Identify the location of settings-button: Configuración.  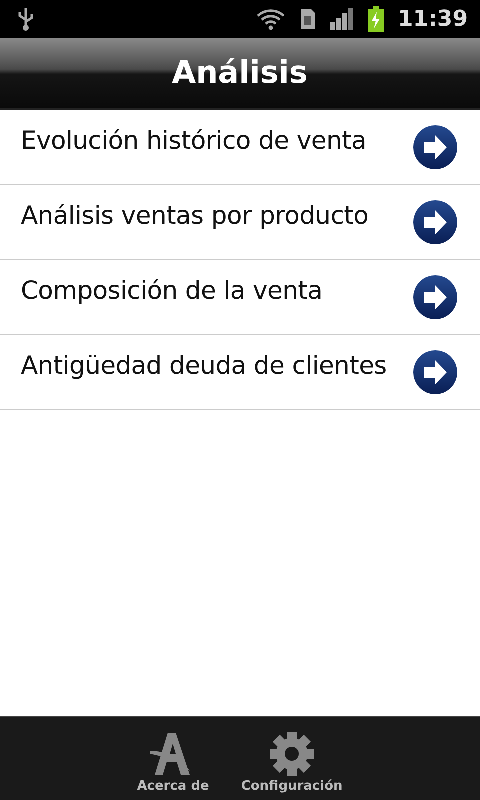
(292, 758).